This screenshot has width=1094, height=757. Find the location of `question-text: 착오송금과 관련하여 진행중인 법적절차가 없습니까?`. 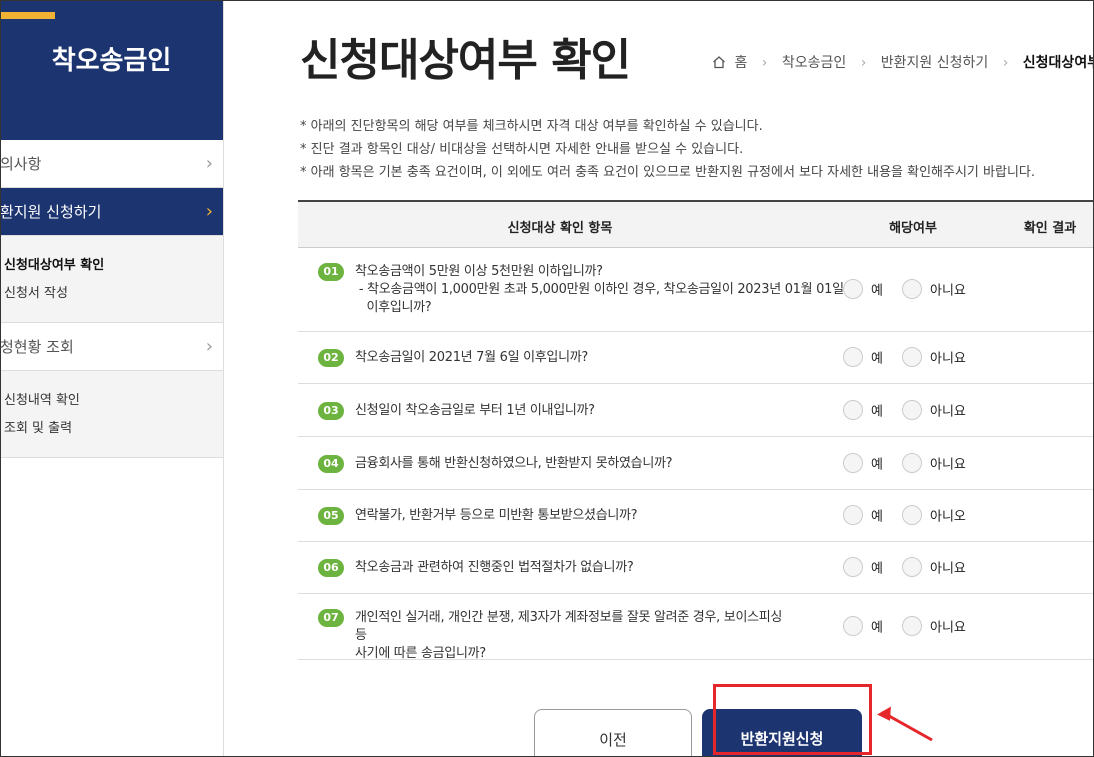

question-text: 착오송금과 관련하여 진행중인 법적절차가 없습니까? is located at coordinates (575, 568).